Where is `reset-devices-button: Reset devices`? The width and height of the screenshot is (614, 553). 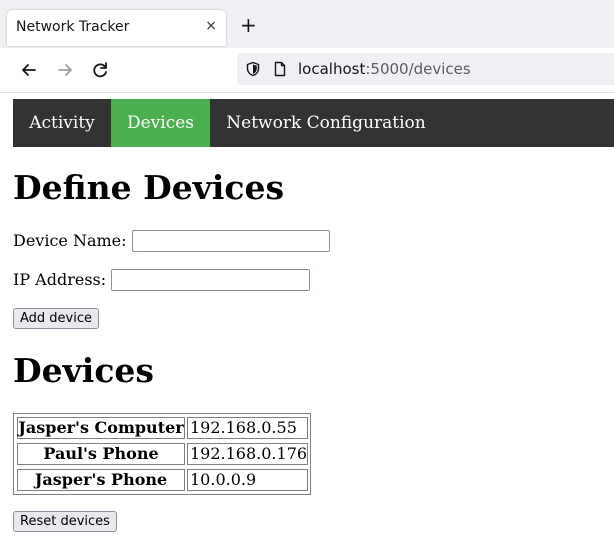
reset-devices-button: Reset devices is located at coordinates (65, 521).